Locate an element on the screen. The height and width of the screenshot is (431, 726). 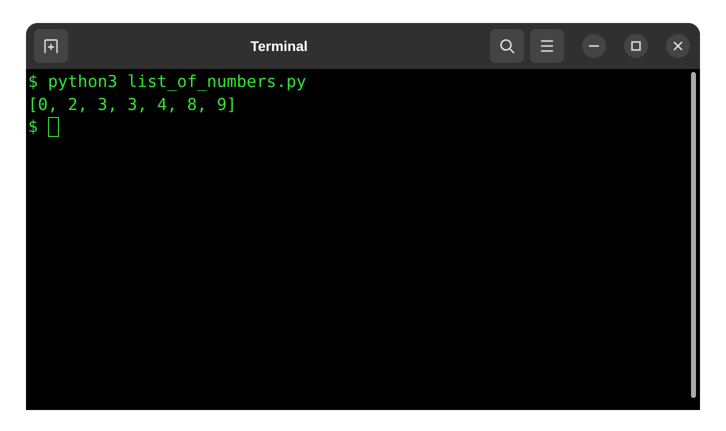
close-icon is located at coordinates (678, 46).